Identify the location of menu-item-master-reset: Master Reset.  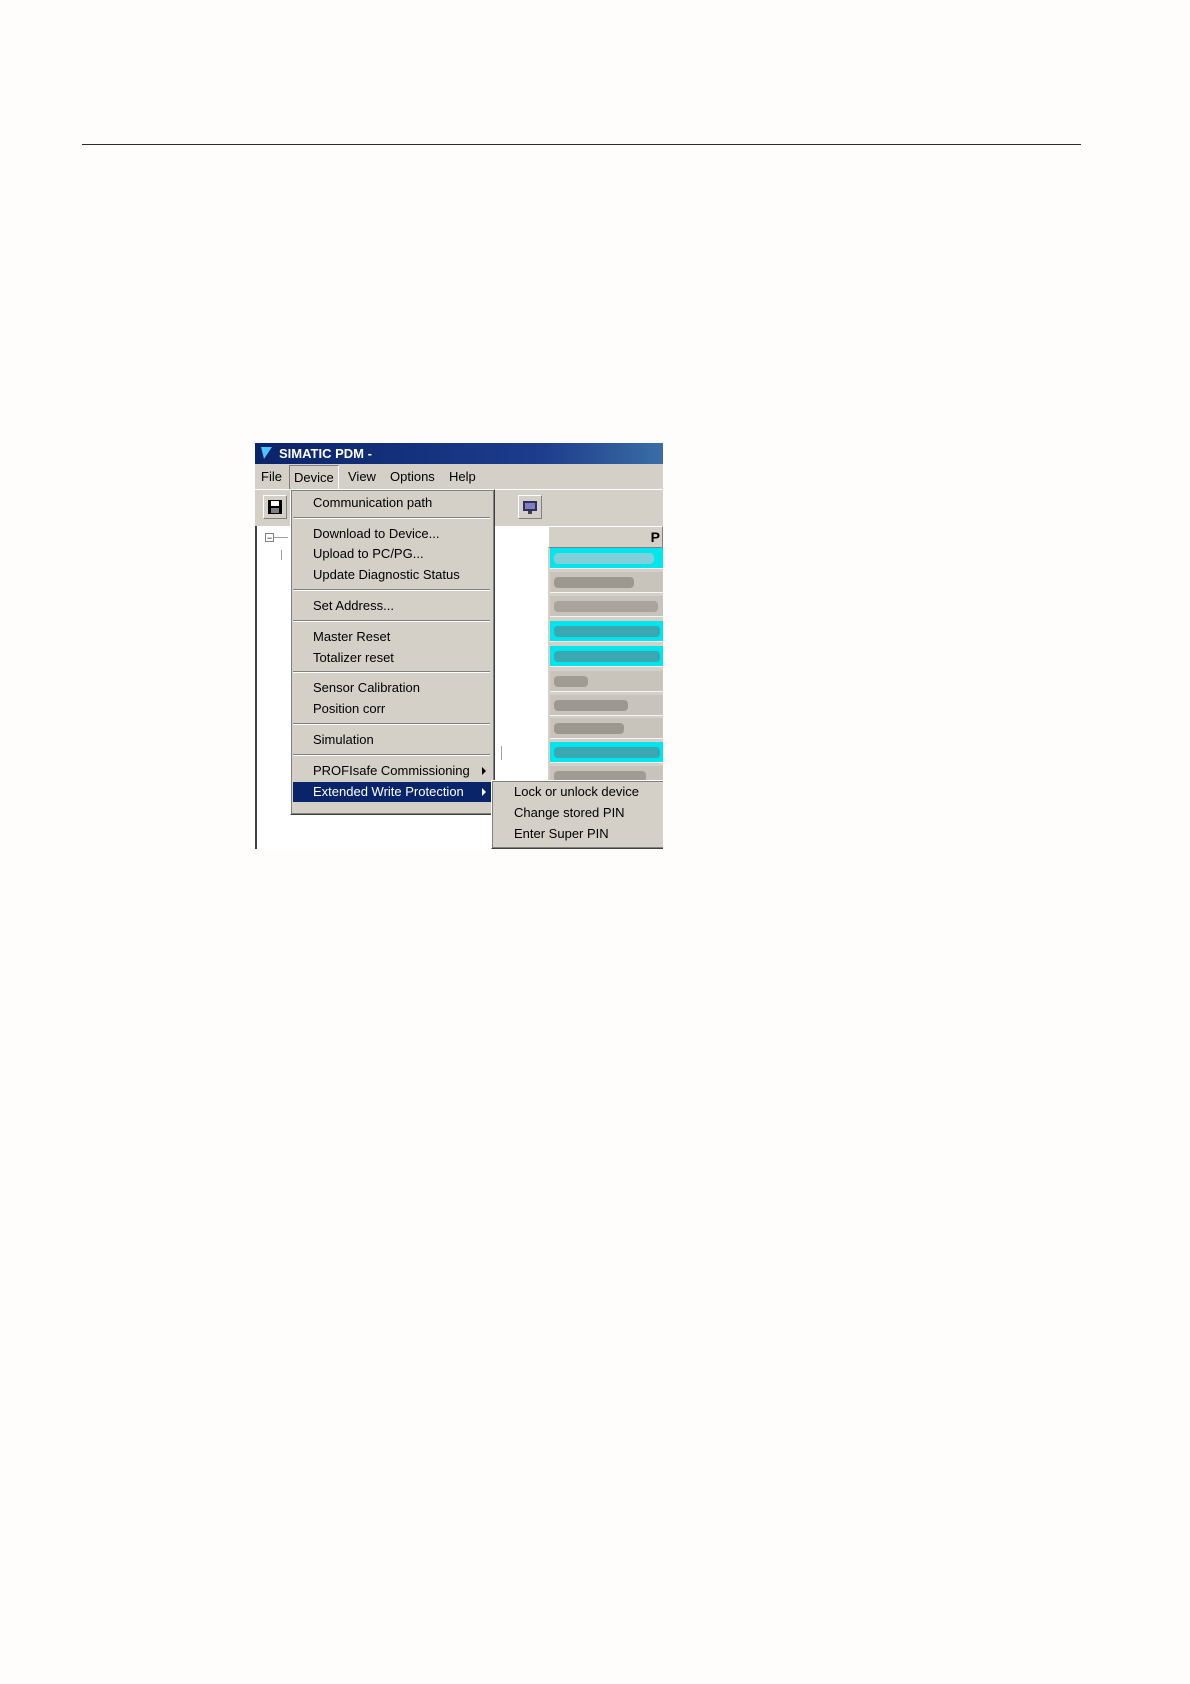
(392, 637).